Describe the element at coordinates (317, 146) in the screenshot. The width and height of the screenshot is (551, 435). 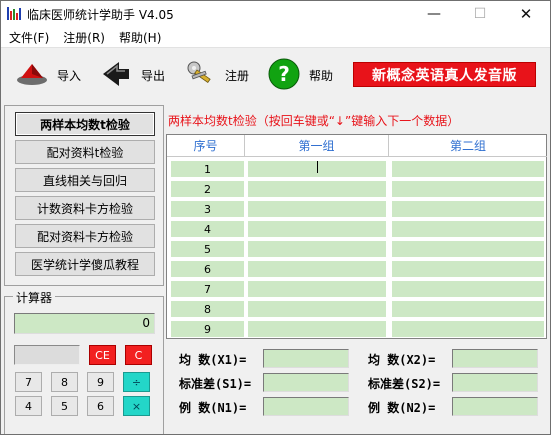
I see `col-header-group1: 第一组` at that location.